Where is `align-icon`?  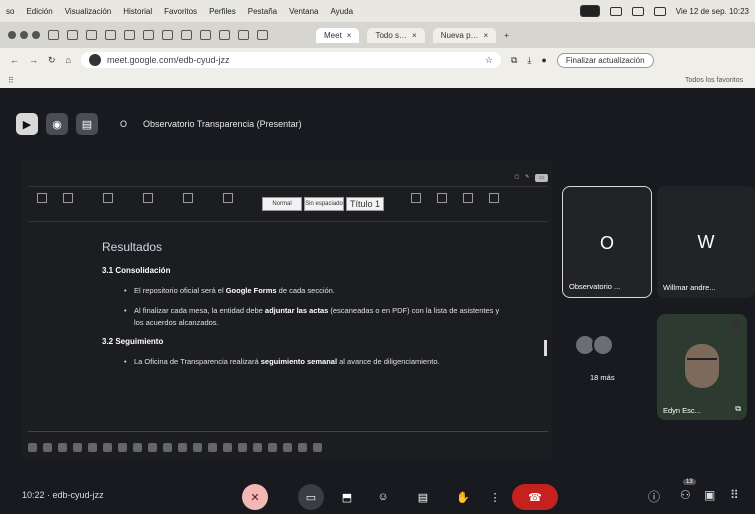
align-icon is located at coordinates (188, 203).